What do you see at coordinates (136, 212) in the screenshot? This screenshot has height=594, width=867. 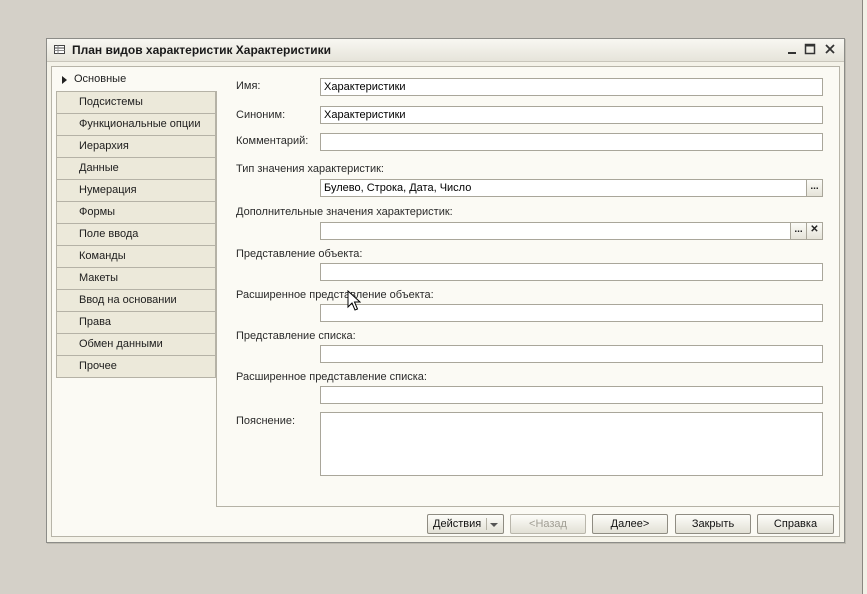 I see `nav-item-forms: Формы` at bounding box center [136, 212].